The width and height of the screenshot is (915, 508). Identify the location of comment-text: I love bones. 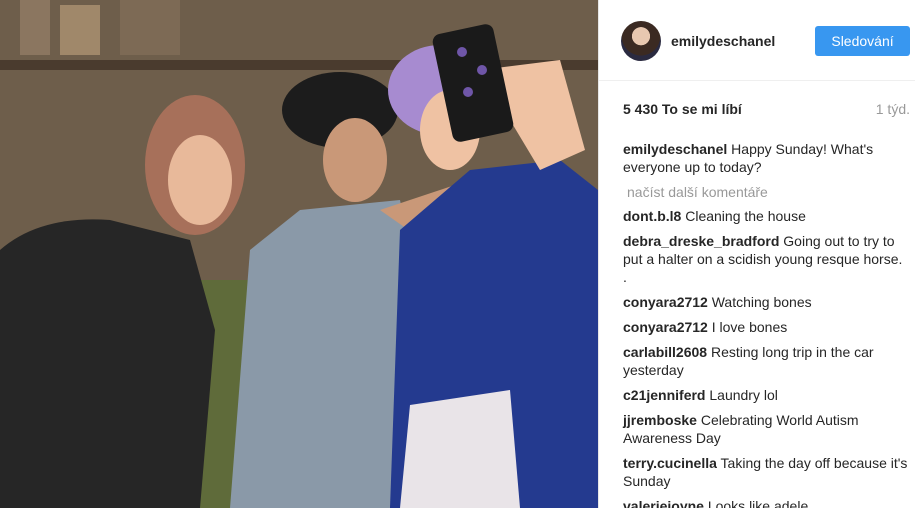
(749, 327).